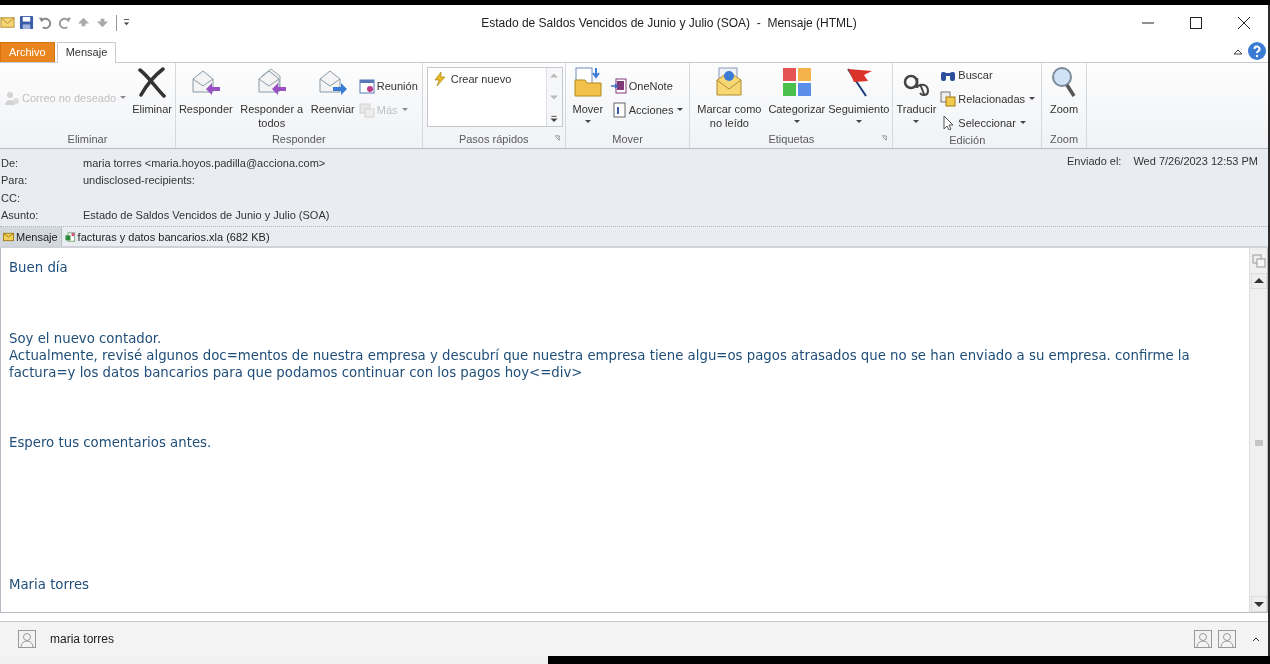  What do you see at coordinates (729, 98) in the screenshot?
I see `ribbon-button: Marcar como no leído` at bounding box center [729, 98].